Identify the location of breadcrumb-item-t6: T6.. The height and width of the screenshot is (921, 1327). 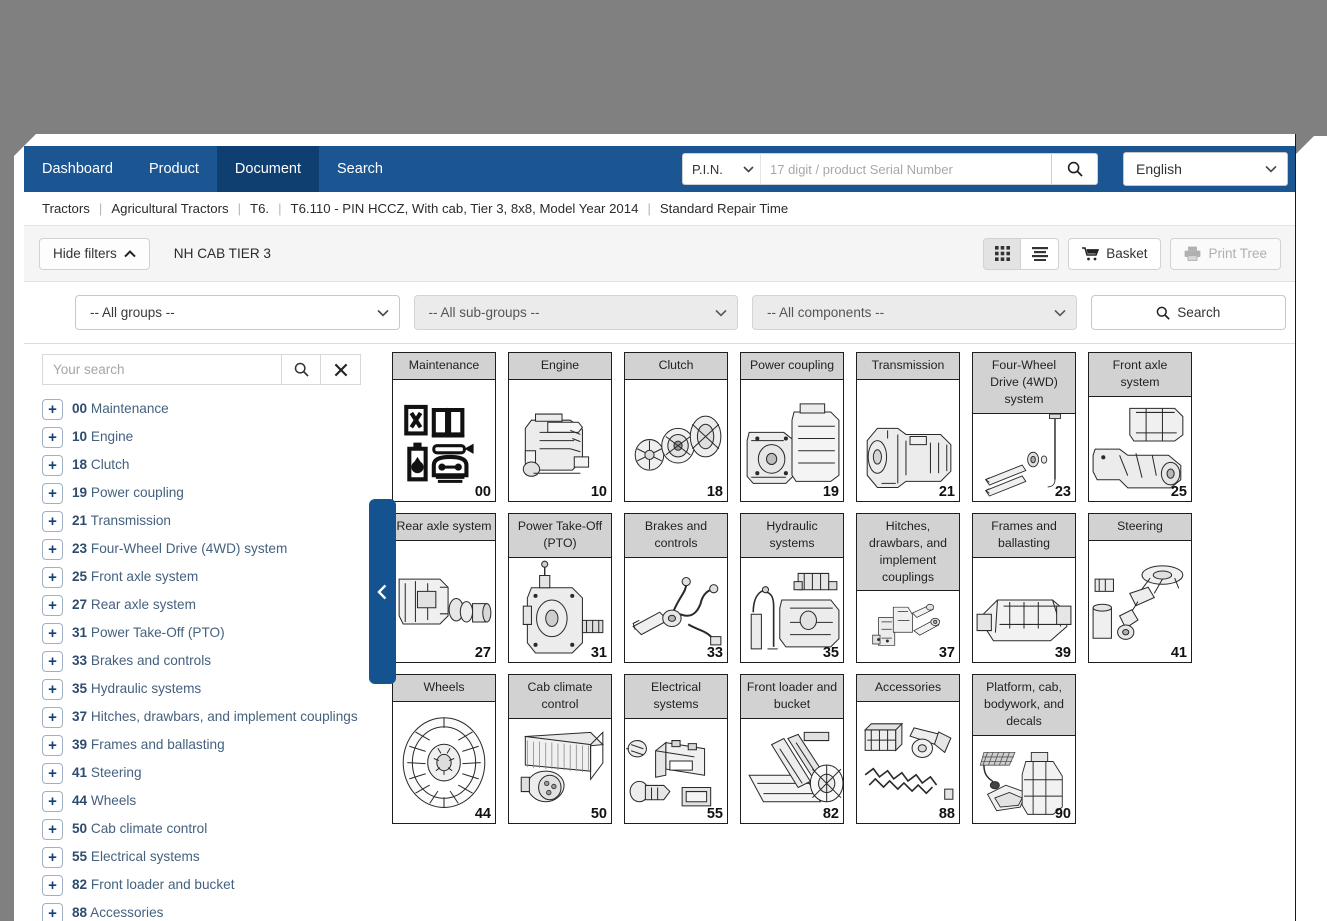
(259, 208).